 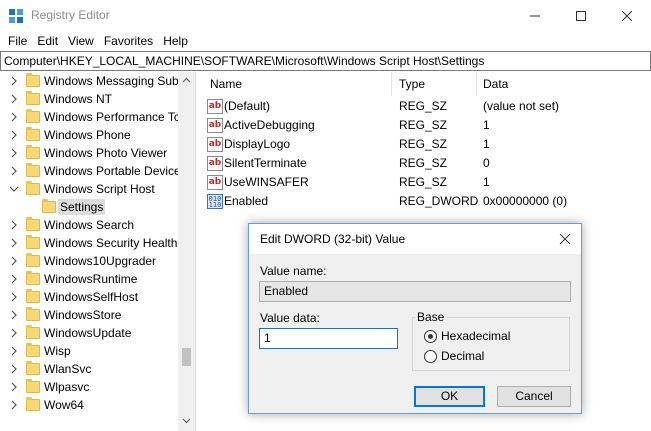 I want to click on value-row-displaylogo: ab DisplayLogo REG_SZ 1, so click(x=426, y=144).